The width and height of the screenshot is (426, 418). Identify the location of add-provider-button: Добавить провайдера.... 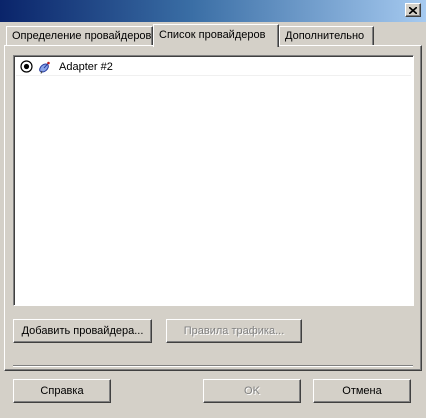
(82, 331).